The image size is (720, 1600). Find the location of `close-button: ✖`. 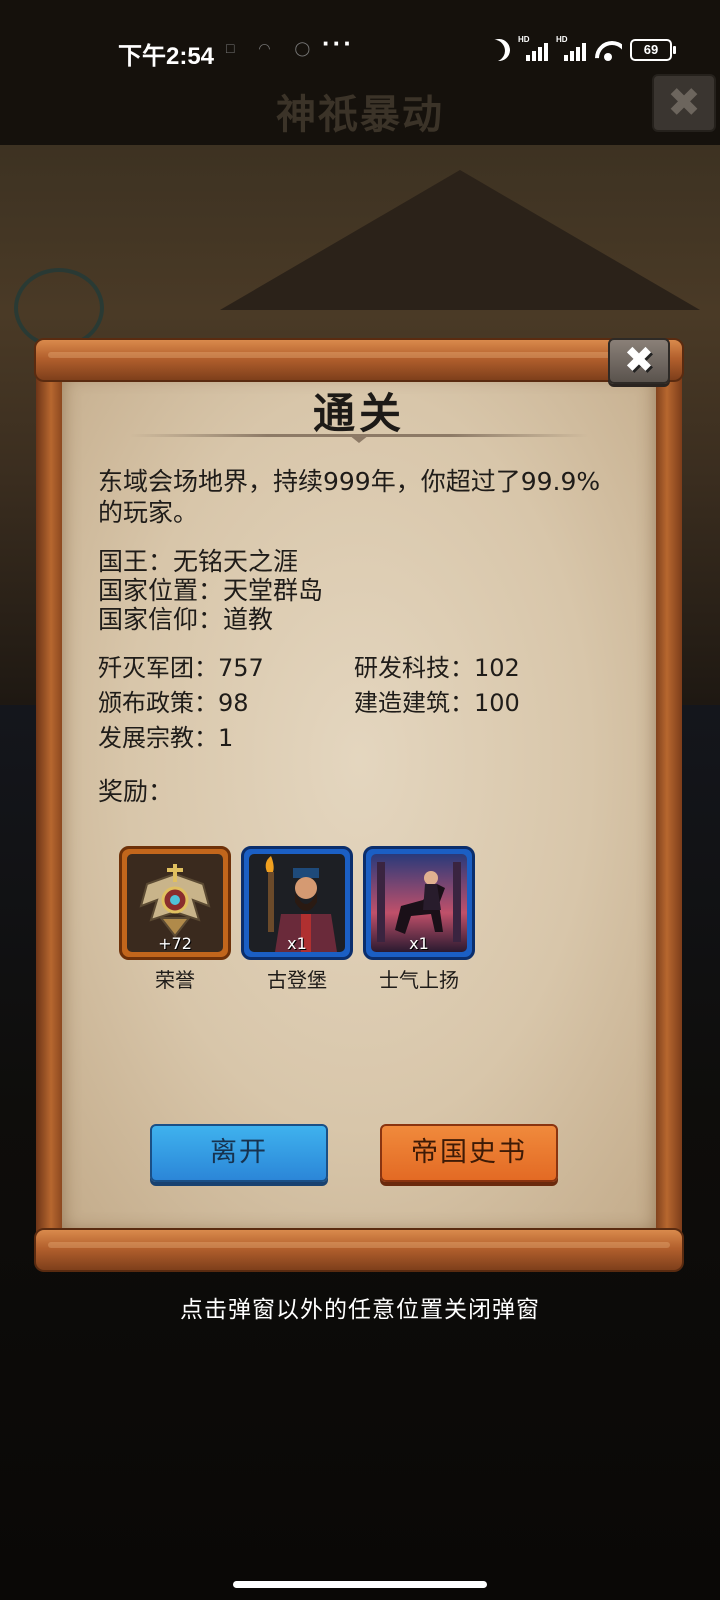

close-button: ✖ is located at coordinates (639, 361).